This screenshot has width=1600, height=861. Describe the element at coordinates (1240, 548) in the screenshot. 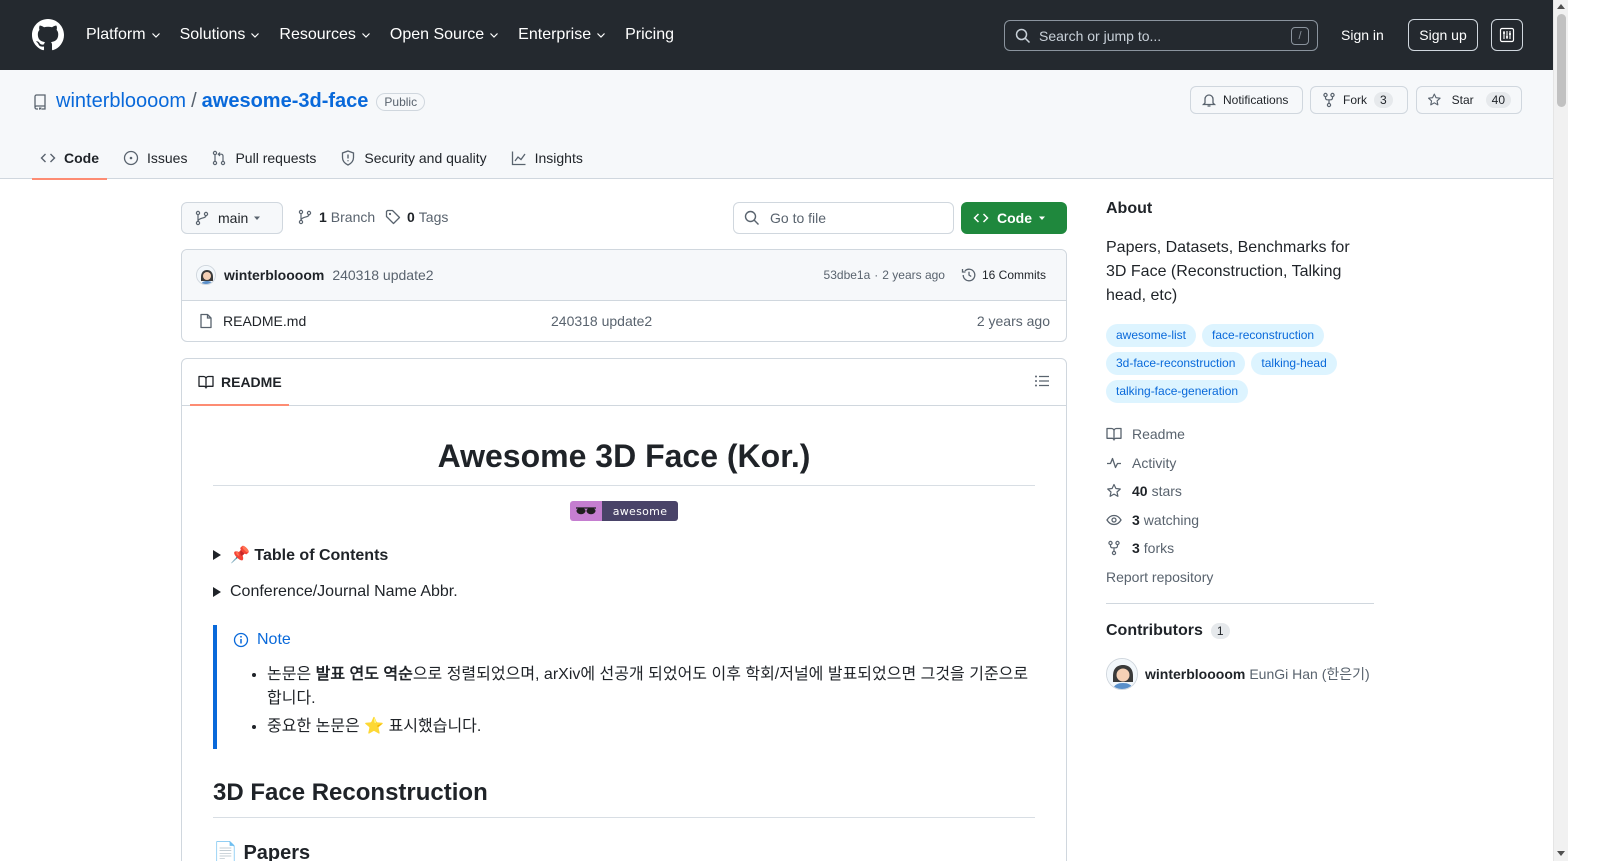

I see `forks-link: 3 forks` at that location.